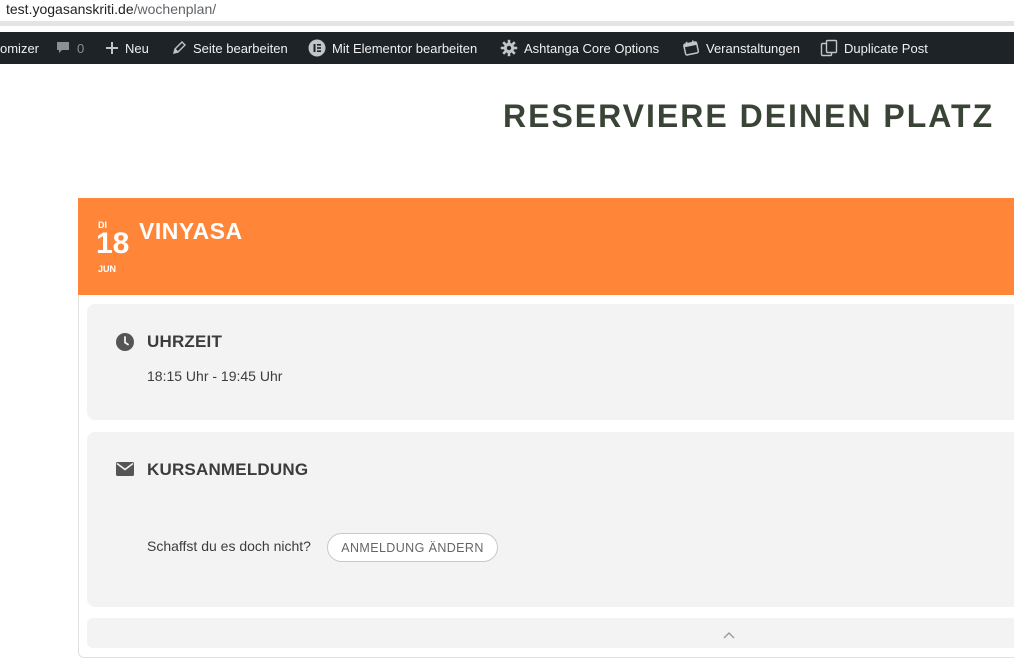 The width and height of the screenshot is (1014, 662). What do you see at coordinates (753, 48) in the screenshot?
I see `events-label: Veranstaltungen` at bounding box center [753, 48].